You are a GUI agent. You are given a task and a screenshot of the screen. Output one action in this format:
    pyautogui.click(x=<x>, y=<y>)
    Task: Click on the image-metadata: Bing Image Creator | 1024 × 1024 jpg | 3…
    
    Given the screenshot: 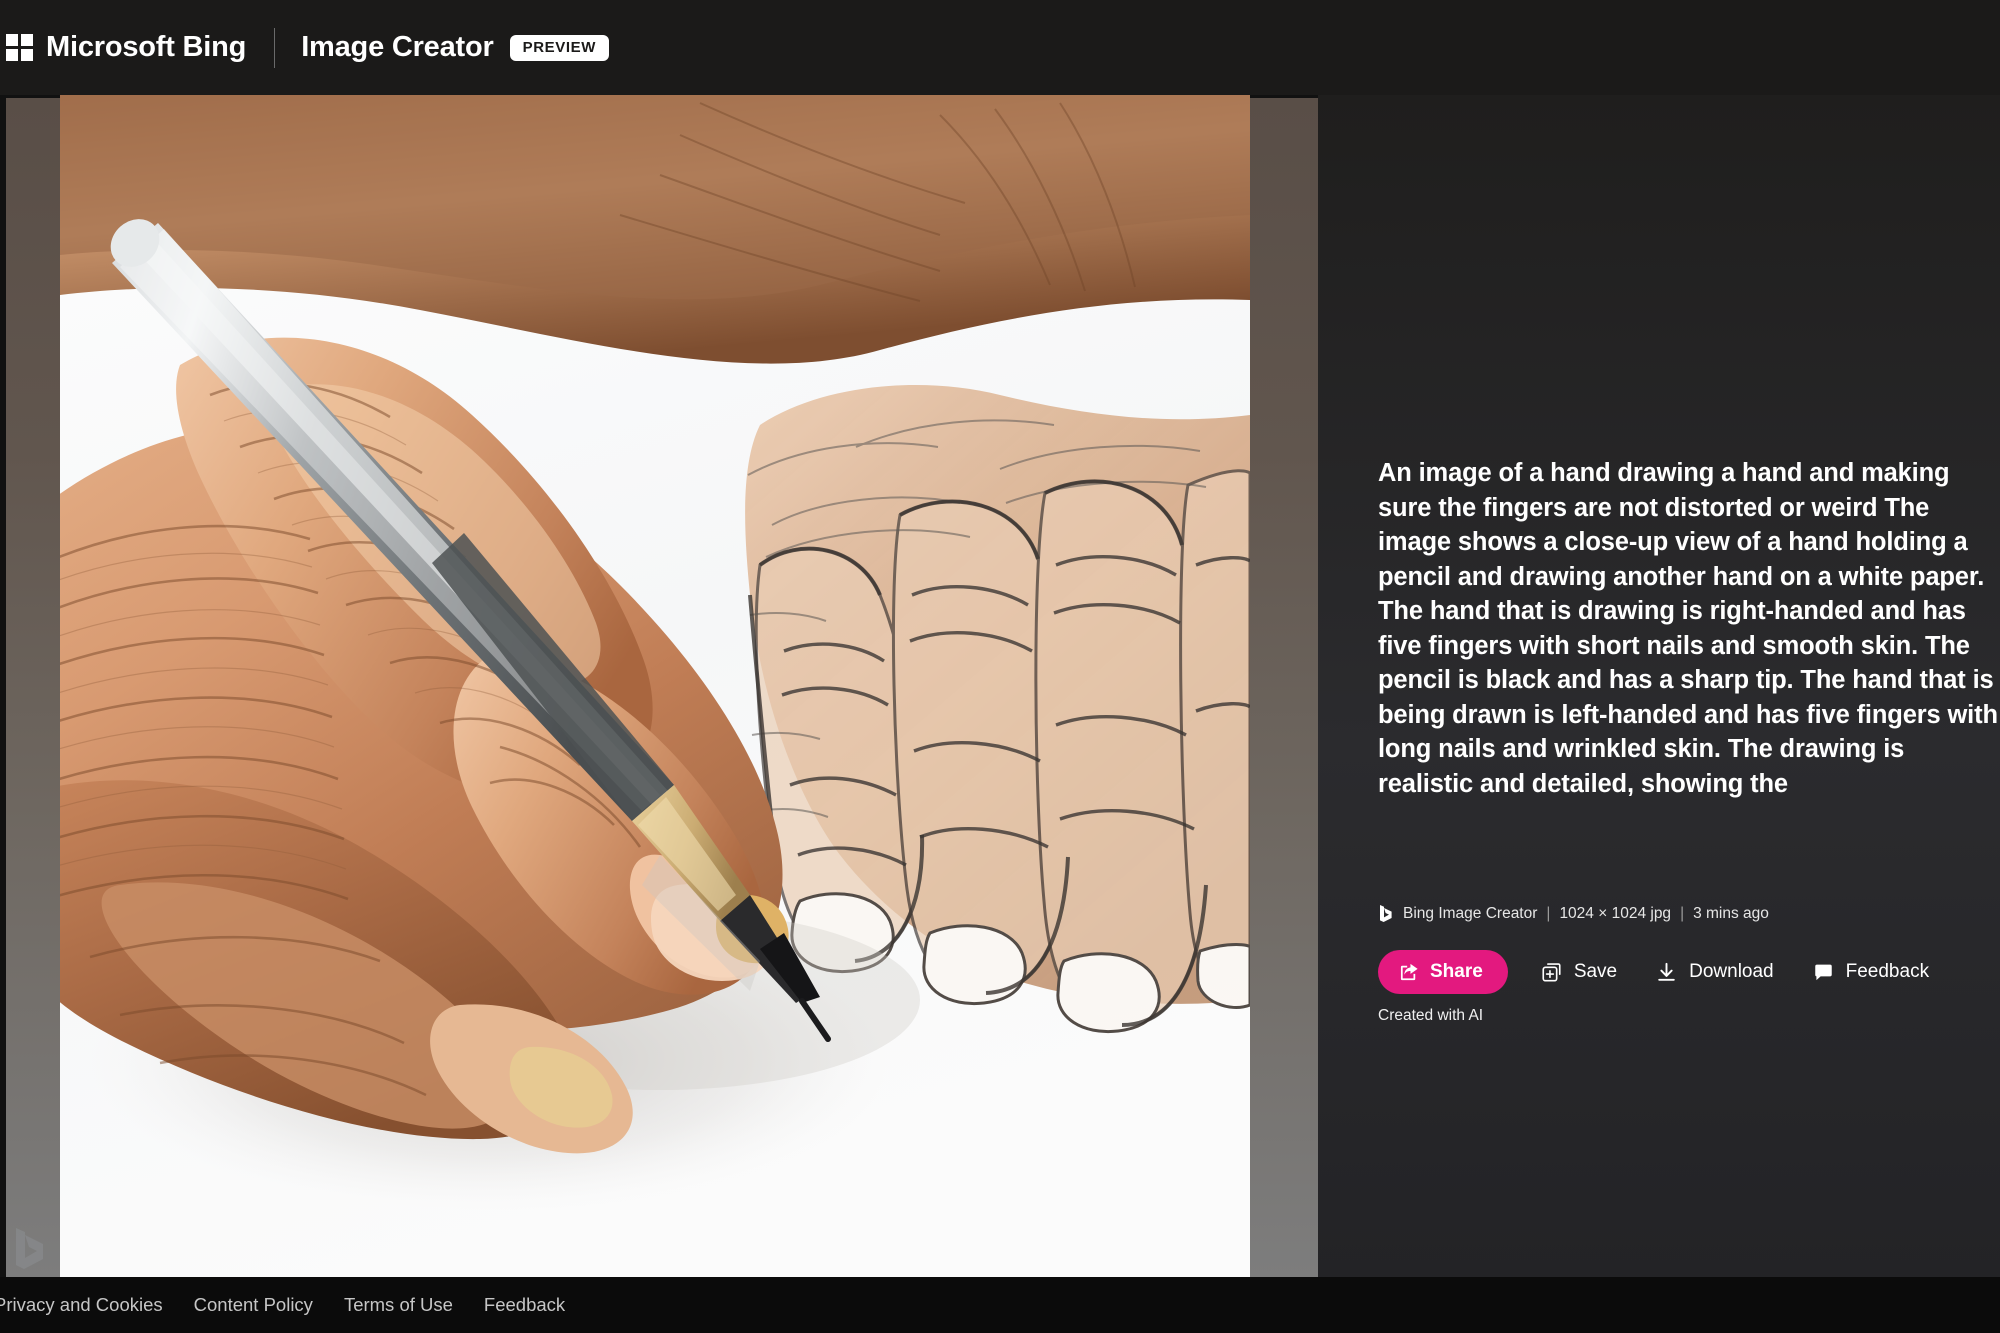 What is the action you would take?
    pyautogui.click(x=1573, y=913)
    